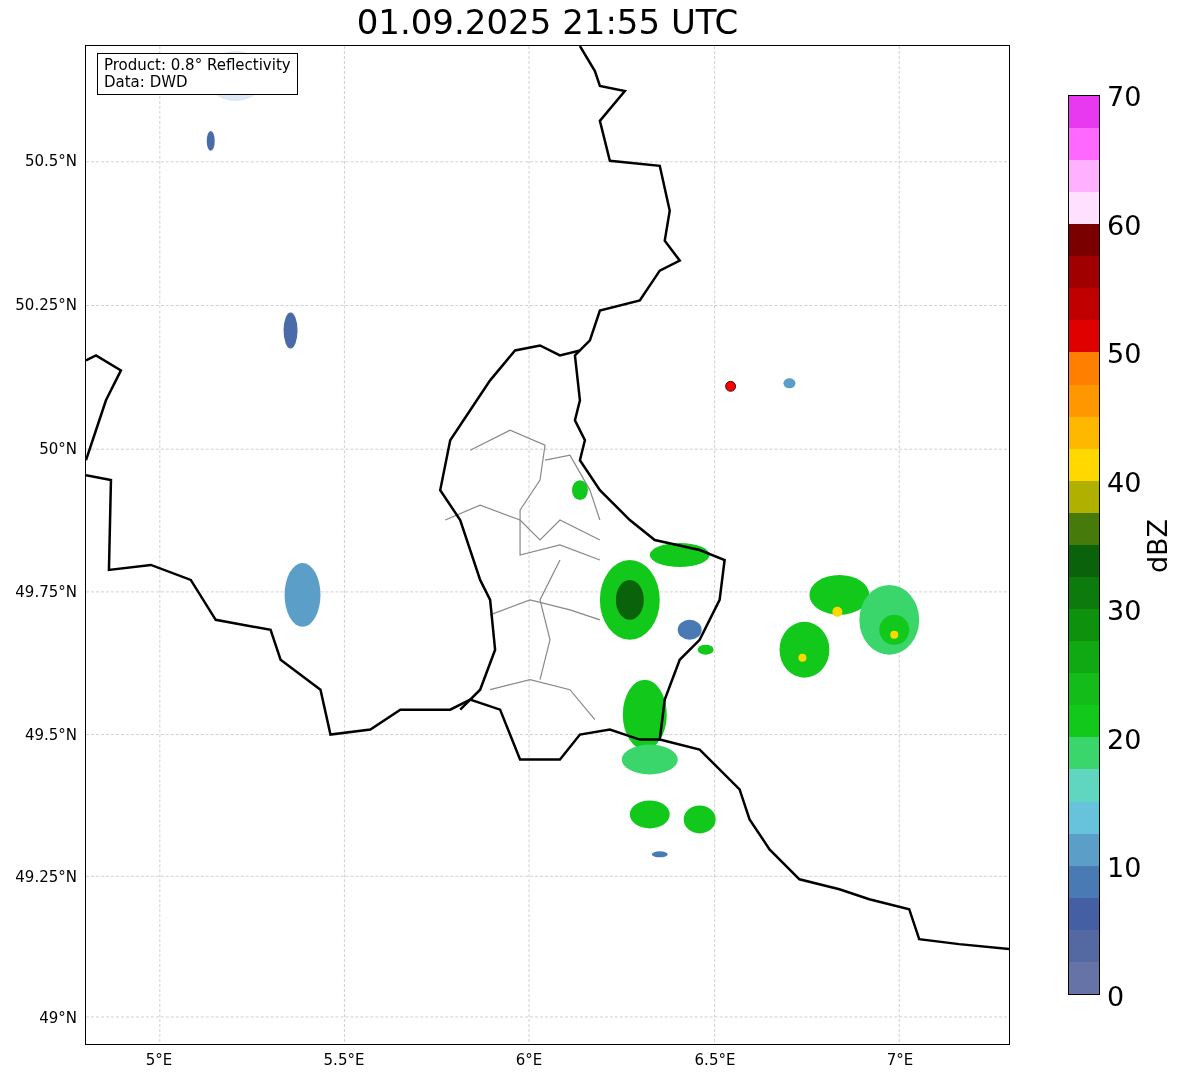 The image size is (1202, 1081). What do you see at coordinates (46, 877) in the screenshot?
I see `latitude-label: 49.25°N` at bounding box center [46, 877].